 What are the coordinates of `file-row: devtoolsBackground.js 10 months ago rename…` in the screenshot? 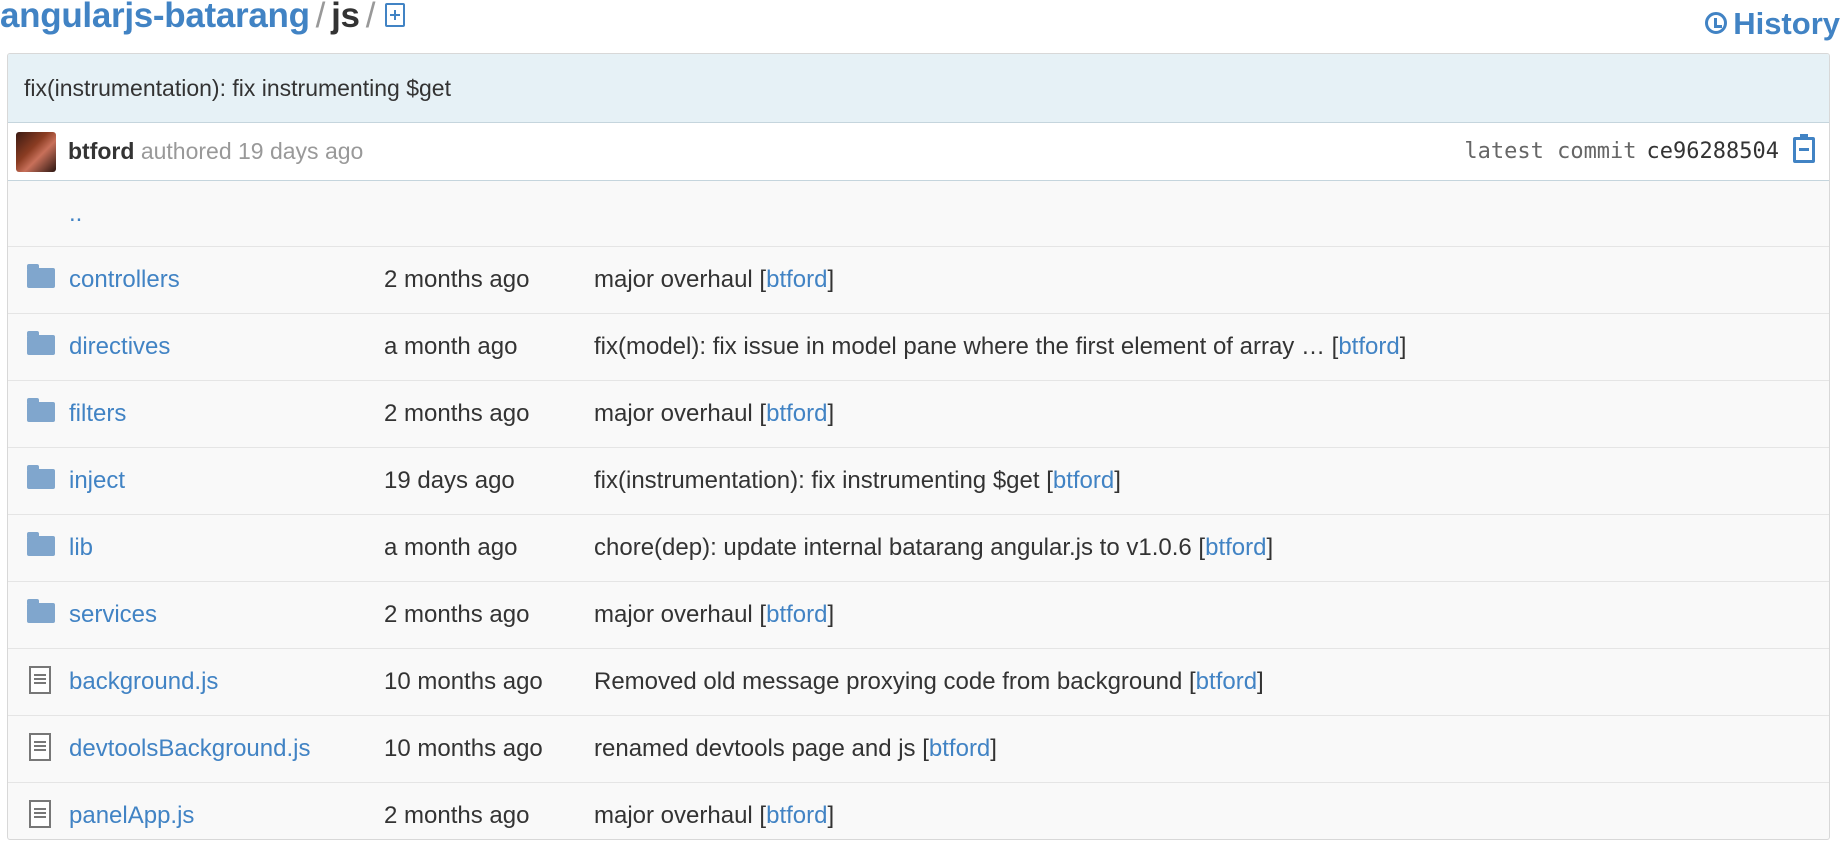 It's located at (918, 749).